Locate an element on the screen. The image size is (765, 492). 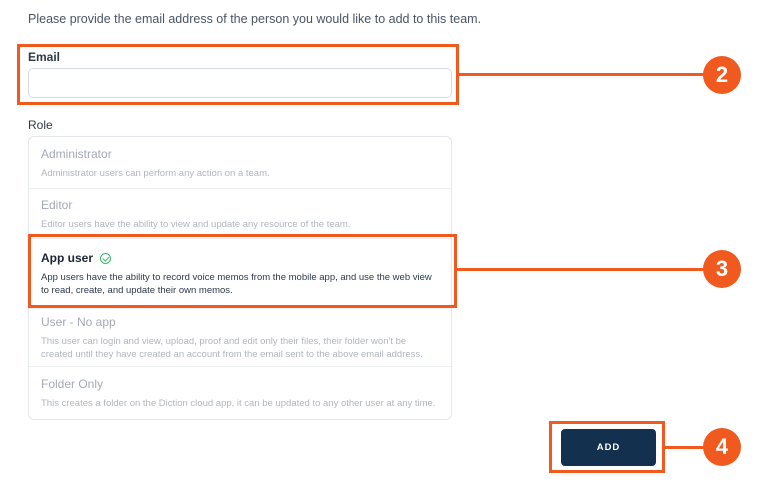
connector-add is located at coordinates (685, 447).